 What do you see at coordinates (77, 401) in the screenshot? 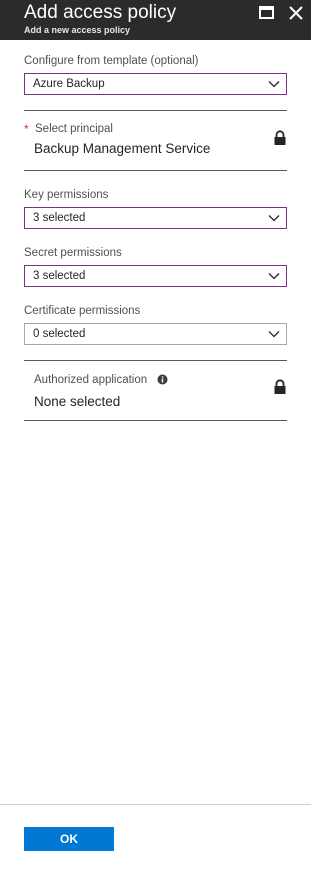
I see `authorized-application-value: None selected` at bounding box center [77, 401].